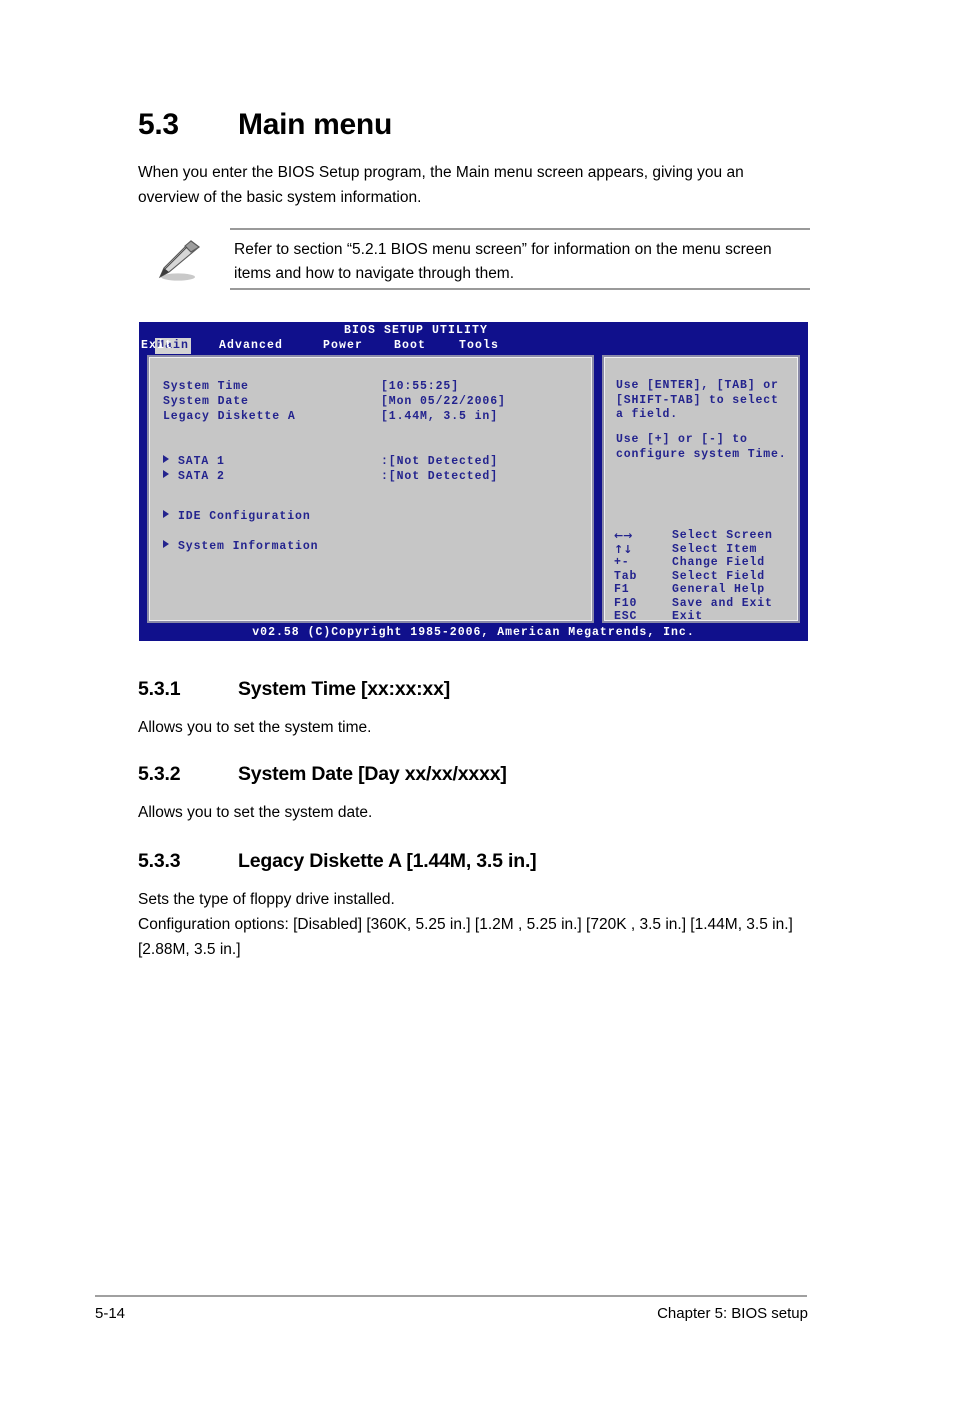 The height and width of the screenshot is (1406, 954). I want to click on subsection-number: 5.3.1, so click(159, 689).